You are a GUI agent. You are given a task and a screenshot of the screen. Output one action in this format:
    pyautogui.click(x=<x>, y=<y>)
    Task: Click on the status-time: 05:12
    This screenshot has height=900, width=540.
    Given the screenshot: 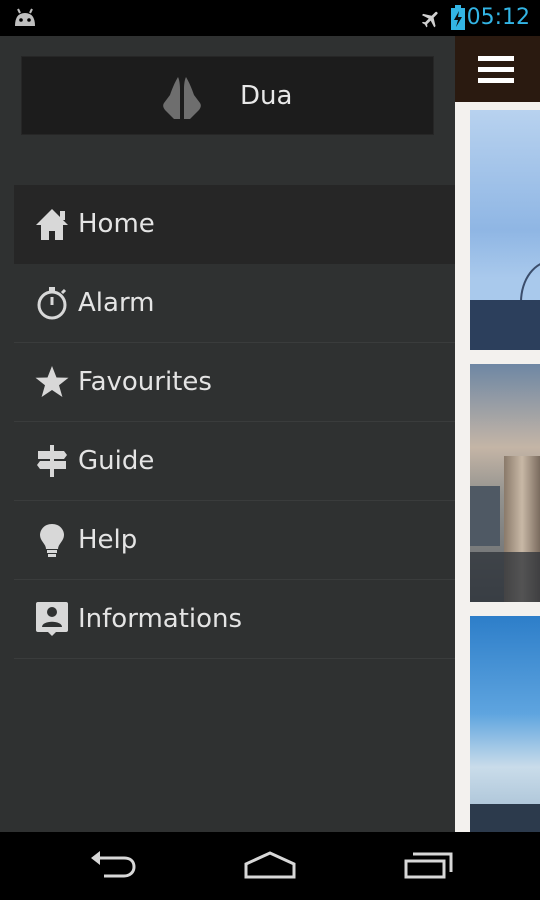 What is the action you would take?
    pyautogui.click(x=498, y=17)
    